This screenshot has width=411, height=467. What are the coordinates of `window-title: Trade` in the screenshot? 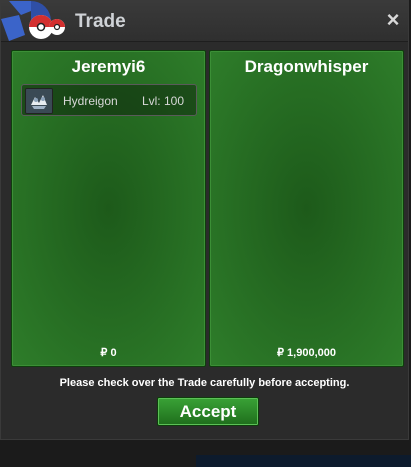 It's located at (100, 21).